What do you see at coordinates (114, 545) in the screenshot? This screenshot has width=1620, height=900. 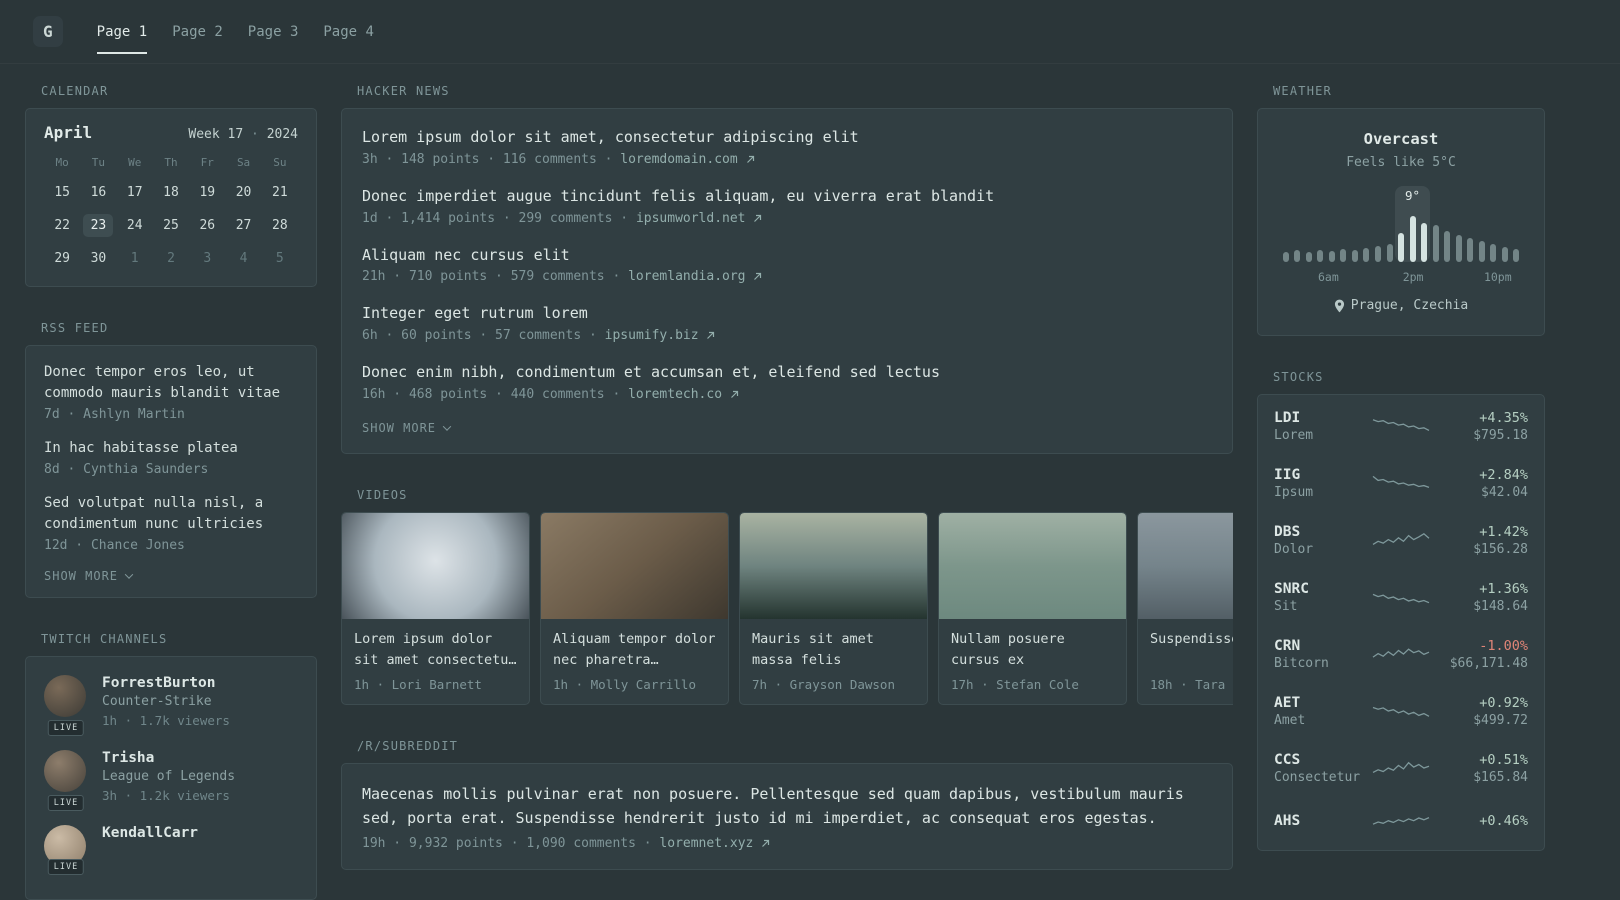 I see `rss-item-meta: 12d · Chance Jones` at bounding box center [114, 545].